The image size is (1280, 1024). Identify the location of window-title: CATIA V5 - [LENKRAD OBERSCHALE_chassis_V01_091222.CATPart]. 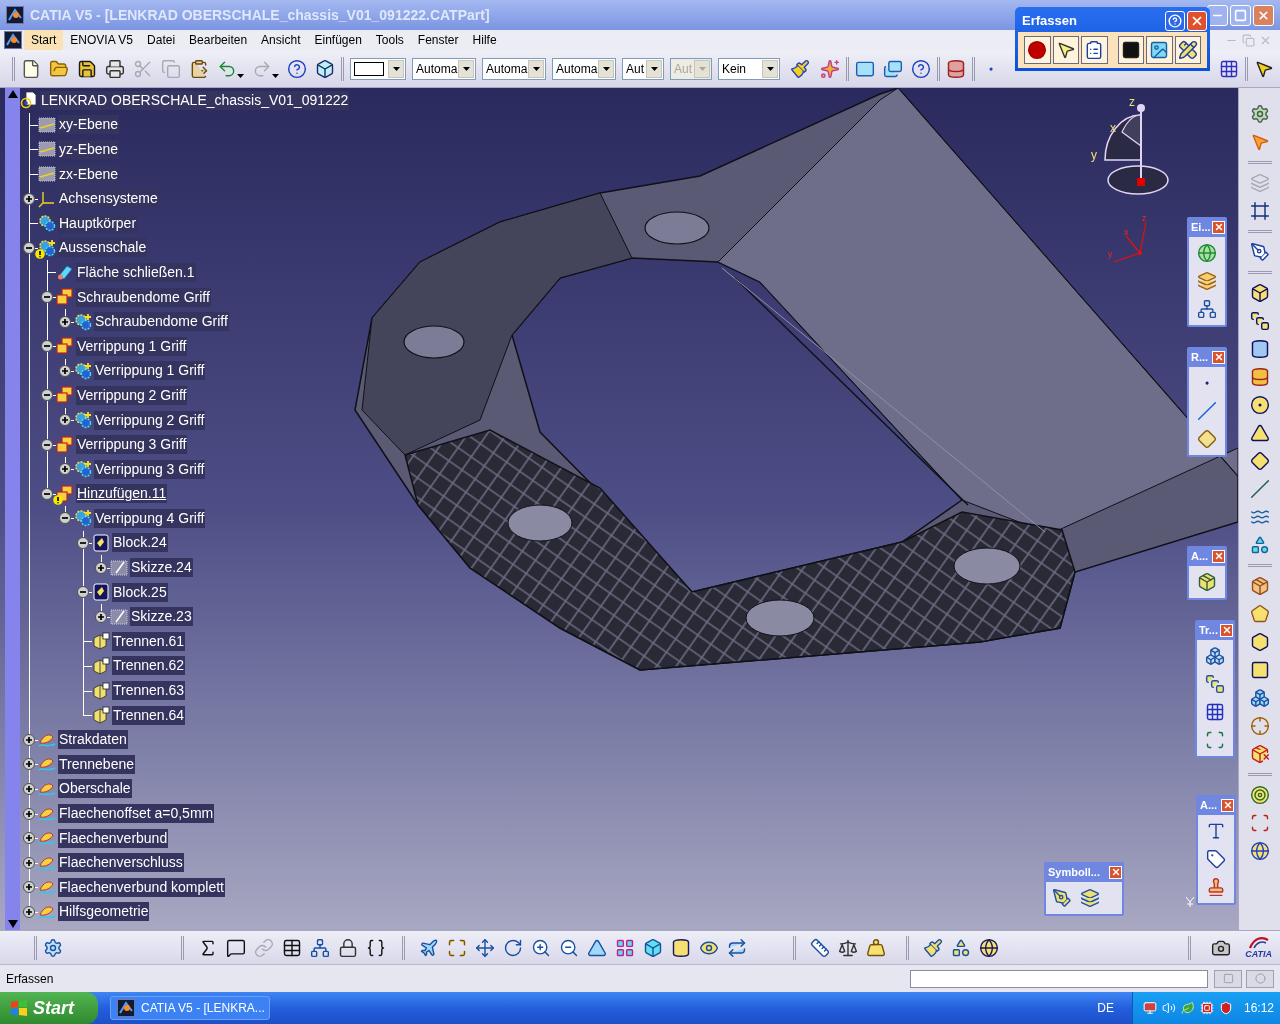
(260, 15).